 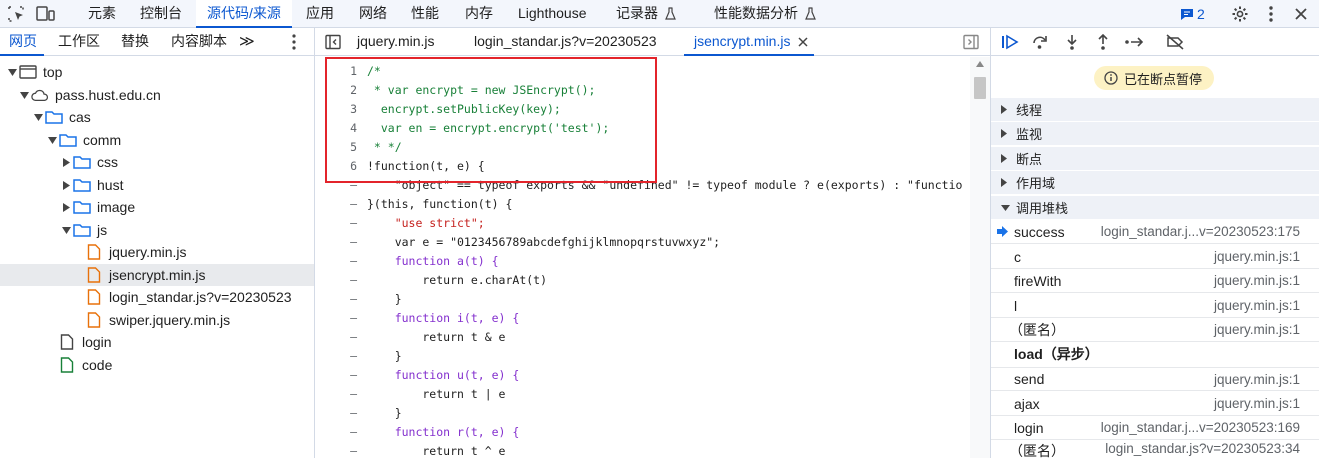 I want to click on tab-memory: 内存, so click(x=479, y=14).